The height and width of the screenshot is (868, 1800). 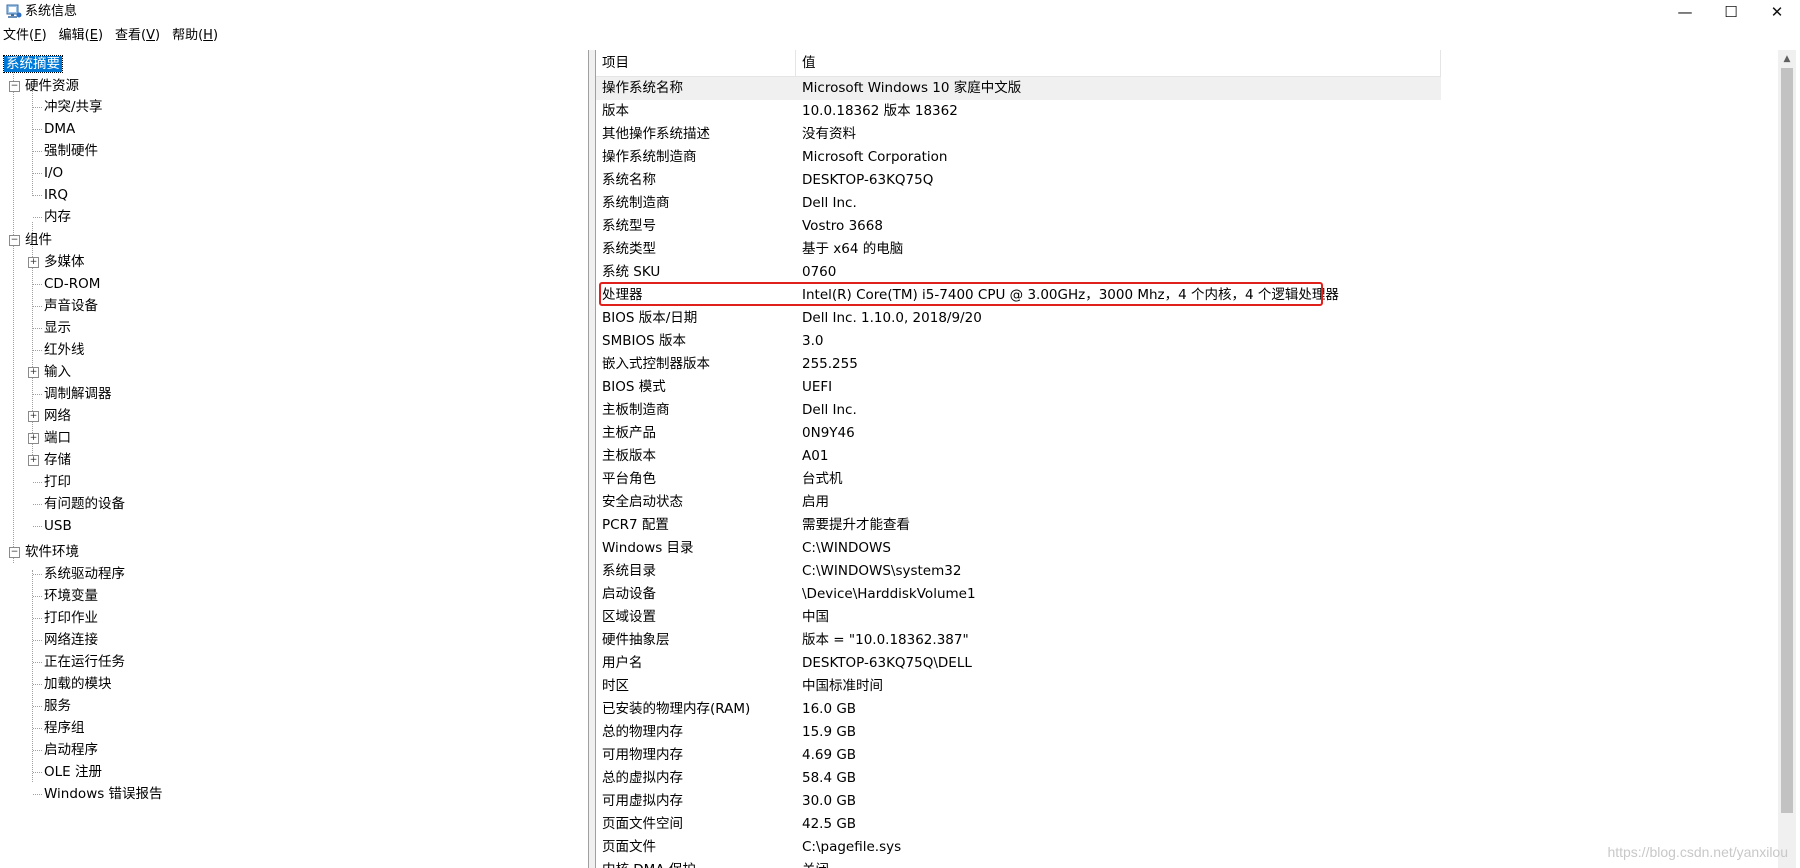 What do you see at coordinates (1018, 88) in the screenshot?
I see `table-row: 操作系统名称 Microsoft Windows 10 家庭中文版` at bounding box center [1018, 88].